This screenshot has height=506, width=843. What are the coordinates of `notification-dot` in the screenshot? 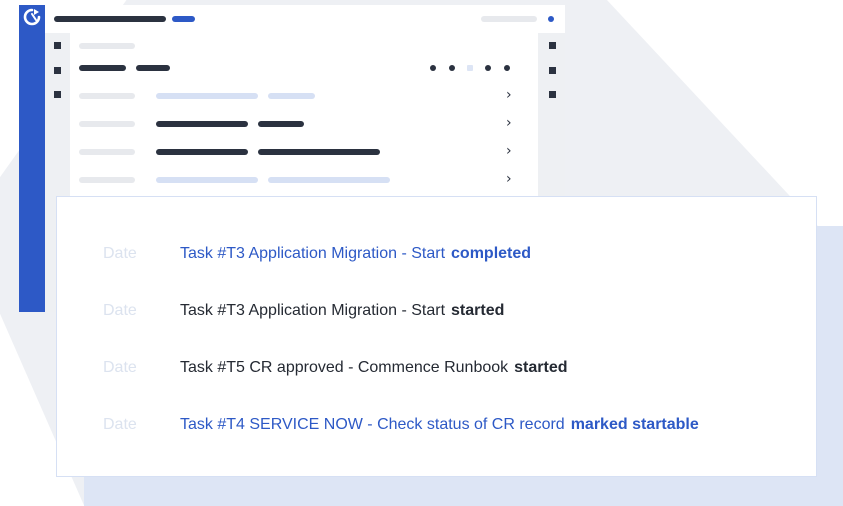 It's located at (551, 19).